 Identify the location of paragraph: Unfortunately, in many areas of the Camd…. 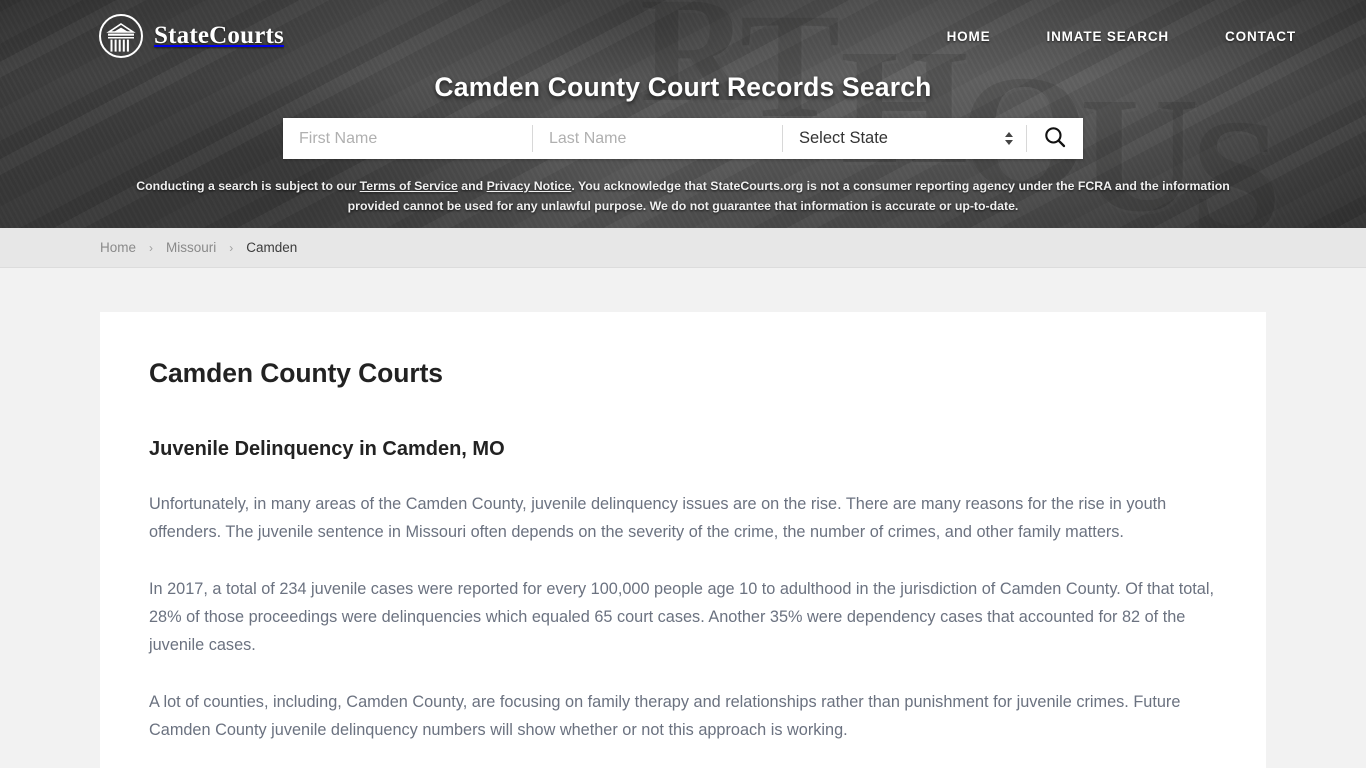
(658, 518).